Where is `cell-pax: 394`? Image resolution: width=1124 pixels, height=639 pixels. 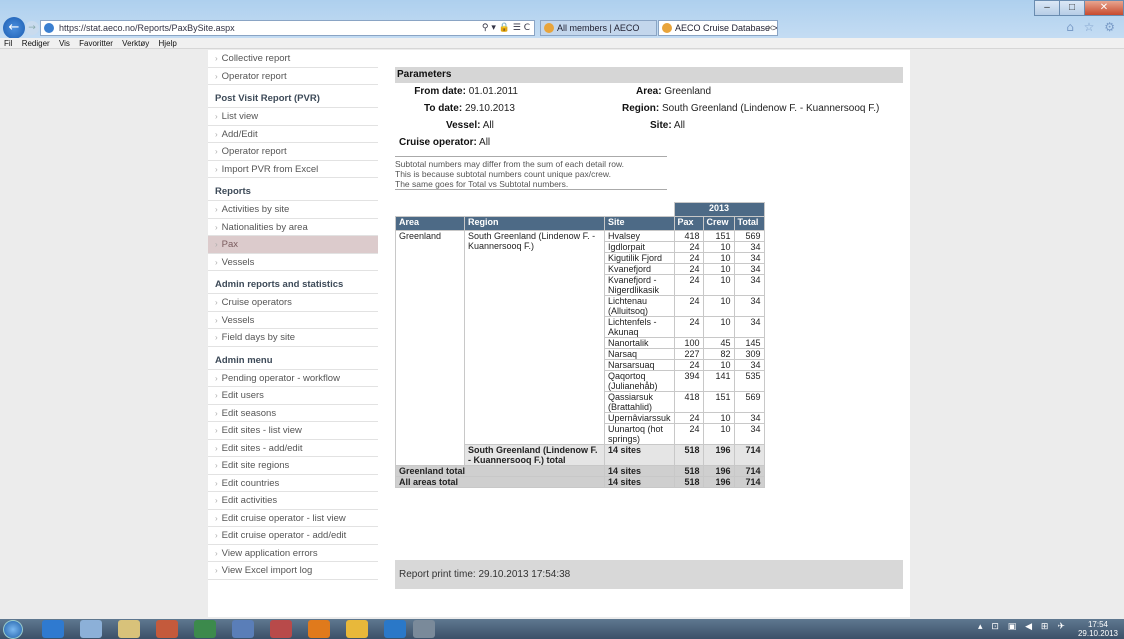 cell-pax: 394 is located at coordinates (688, 381).